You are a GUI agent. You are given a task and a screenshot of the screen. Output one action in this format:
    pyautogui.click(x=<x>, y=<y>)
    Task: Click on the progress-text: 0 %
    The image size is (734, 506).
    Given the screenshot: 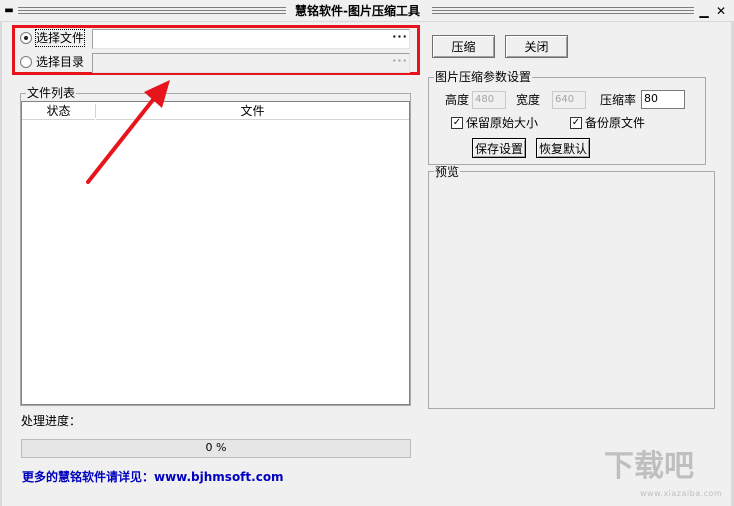 What is the action you would take?
    pyautogui.click(x=216, y=447)
    